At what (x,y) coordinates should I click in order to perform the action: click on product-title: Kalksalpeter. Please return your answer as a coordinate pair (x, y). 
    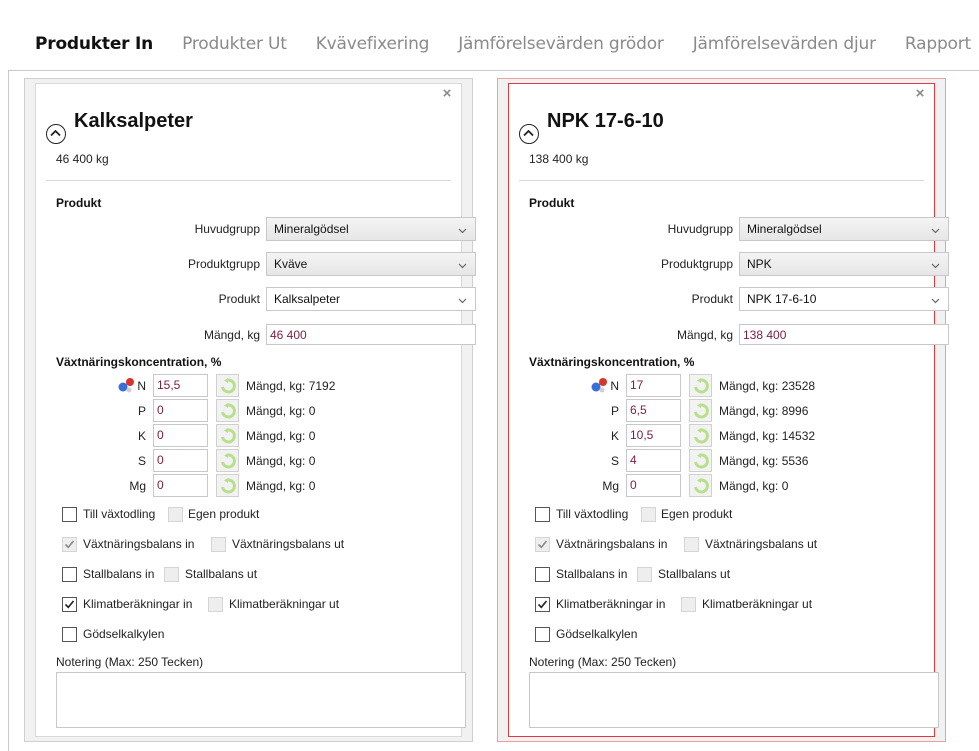
    Looking at the image, I should click on (133, 121).